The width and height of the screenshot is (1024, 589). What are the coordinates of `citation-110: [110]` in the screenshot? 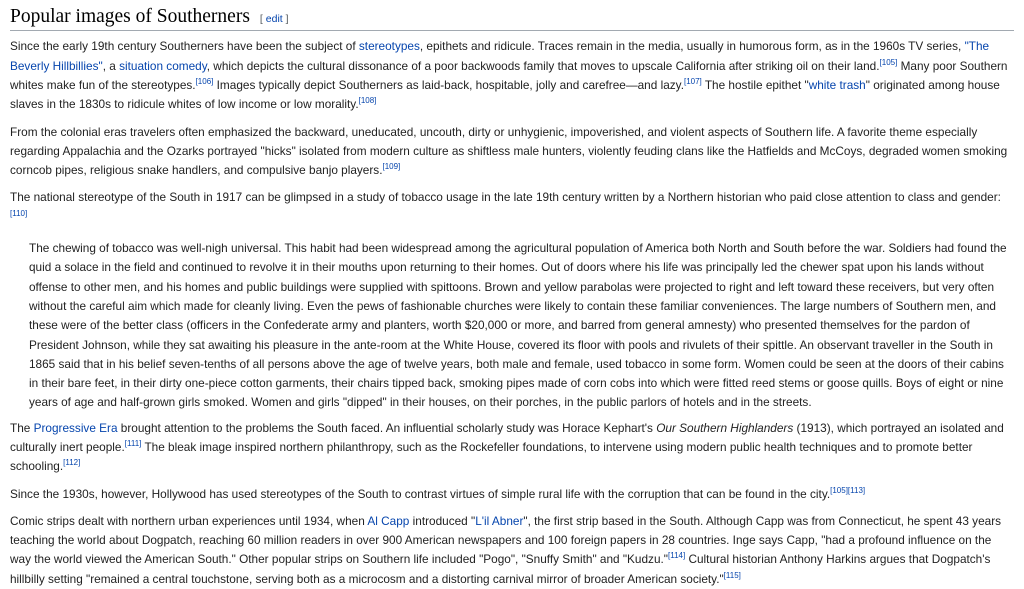 It's located at (18, 213).